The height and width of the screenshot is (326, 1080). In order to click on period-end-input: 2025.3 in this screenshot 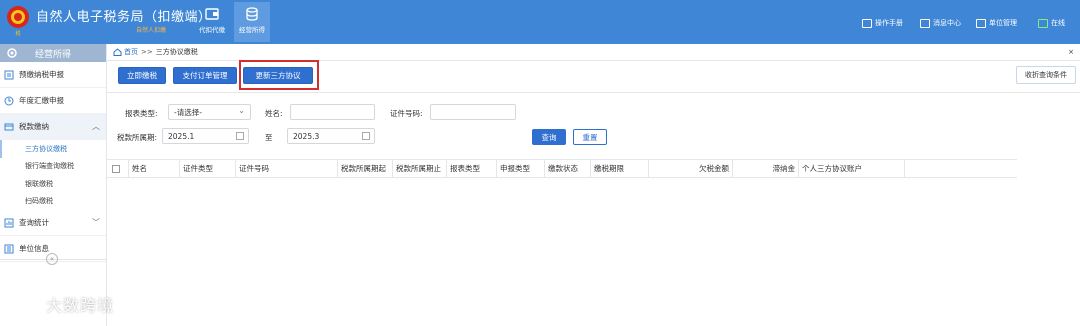, I will do `click(331, 136)`.